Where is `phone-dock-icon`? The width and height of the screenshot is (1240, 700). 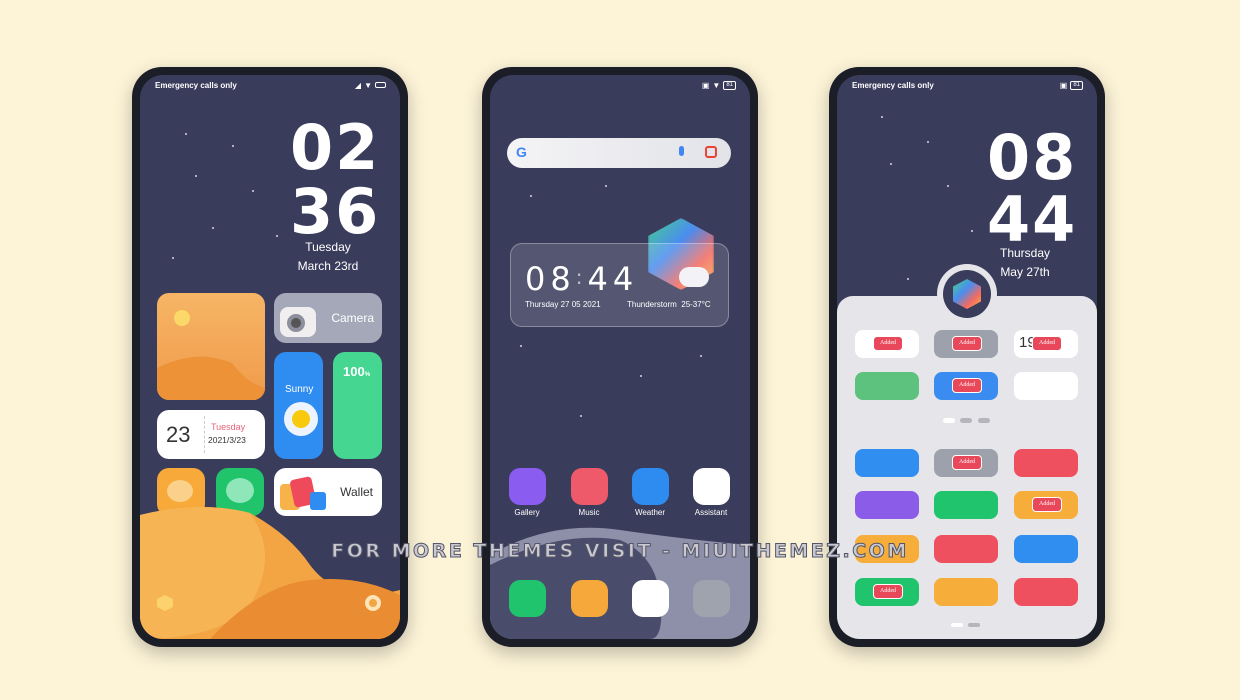 phone-dock-icon is located at coordinates (527, 598).